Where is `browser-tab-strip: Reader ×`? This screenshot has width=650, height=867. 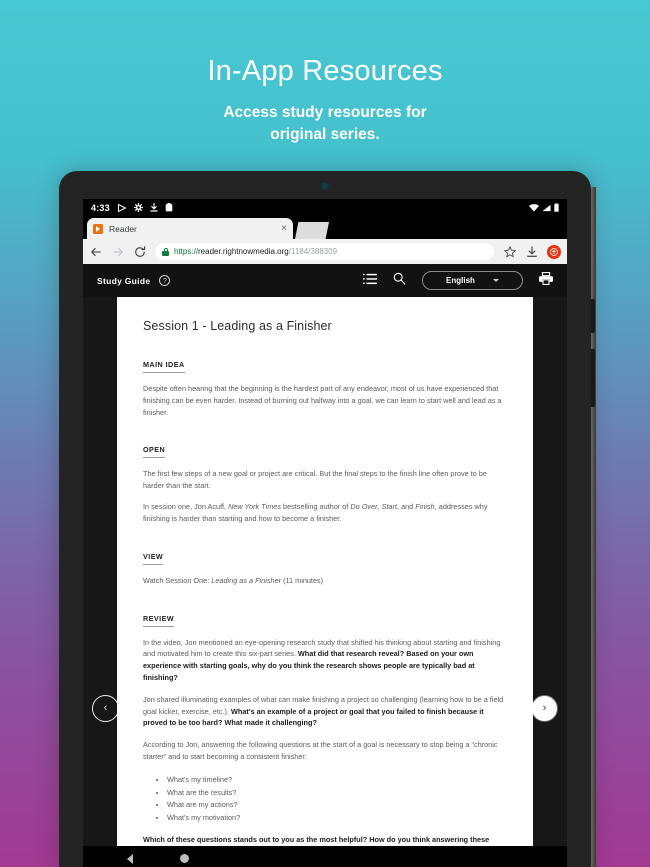 browser-tab-strip: Reader × is located at coordinates (325, 227).